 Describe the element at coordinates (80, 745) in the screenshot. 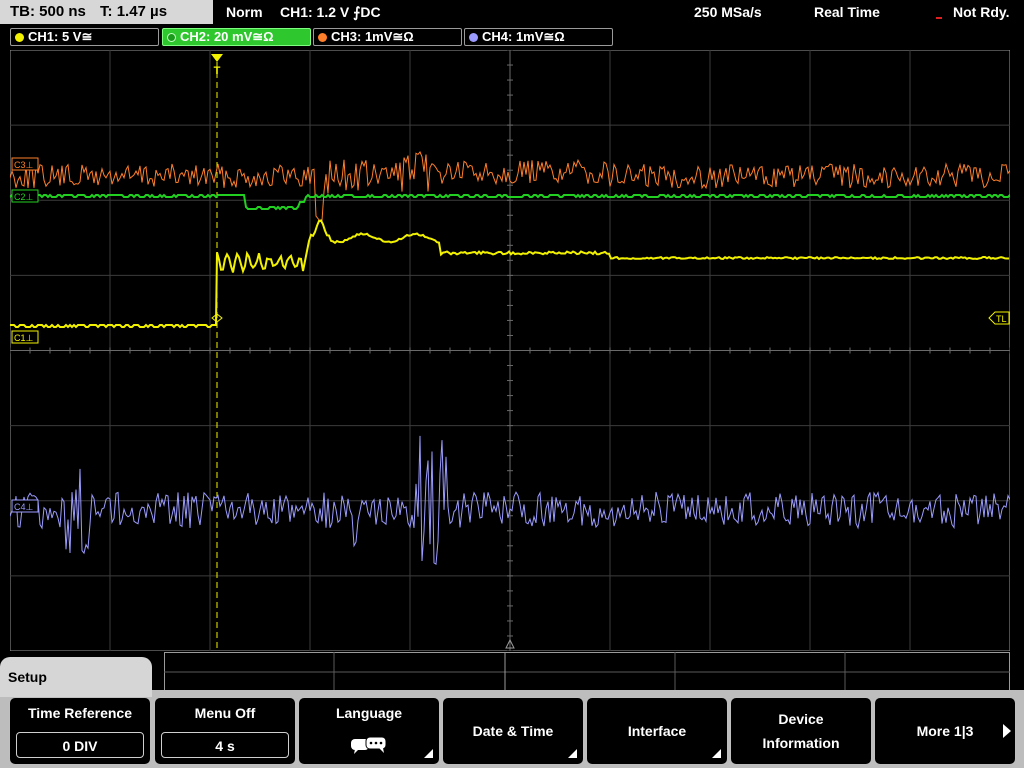

I see `time-reference-value: 0 DIV` at that location.